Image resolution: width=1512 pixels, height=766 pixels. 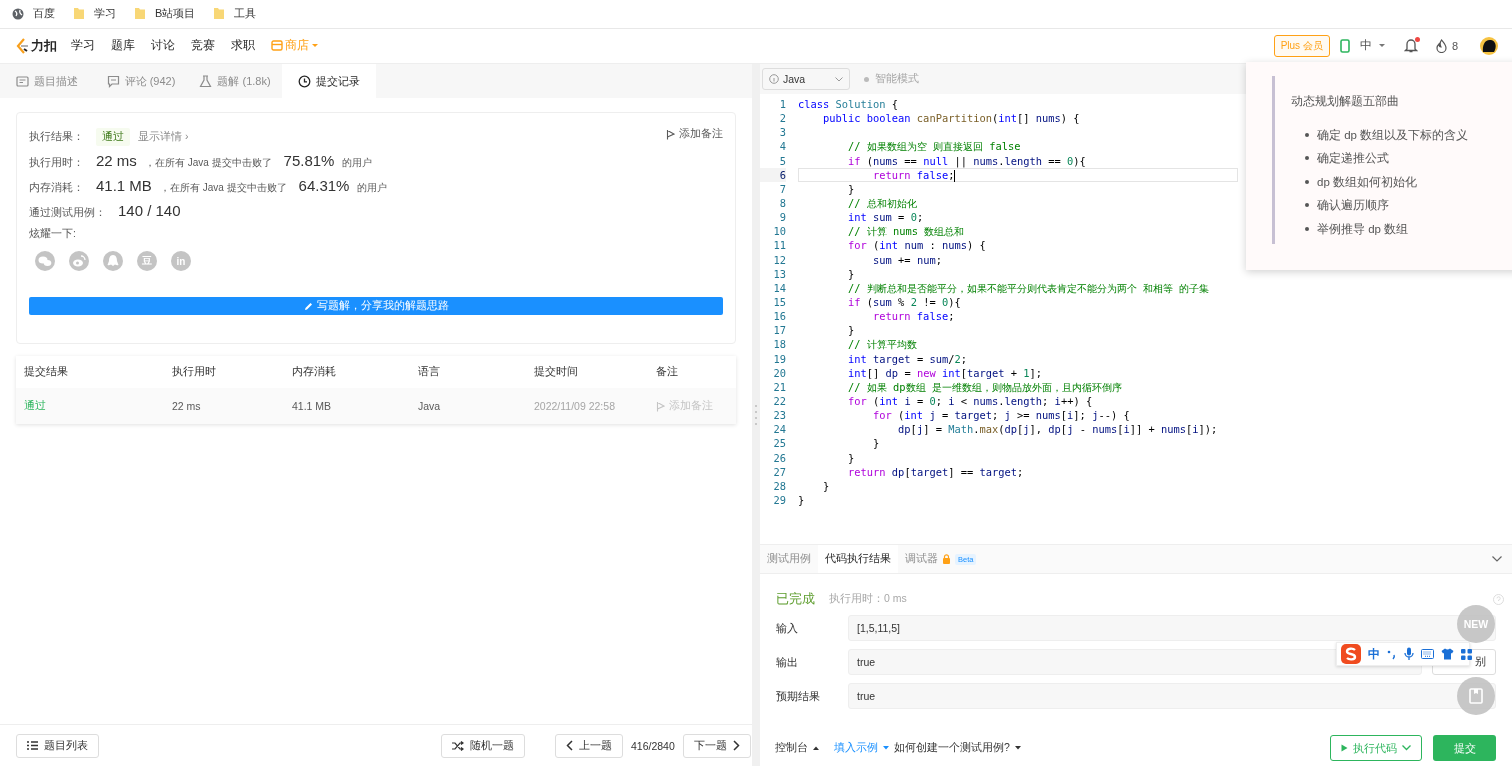 What do you see at coordinates (1344, 45) in the screenshot?
I see `phone-icon` at bounding box center [1344, 45].